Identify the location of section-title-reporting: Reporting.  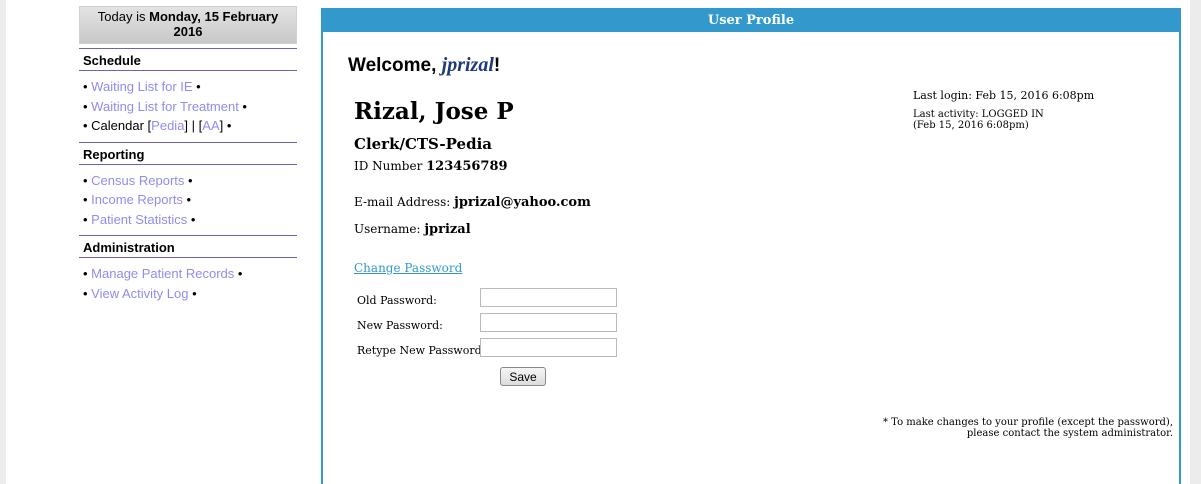
(188, 153).